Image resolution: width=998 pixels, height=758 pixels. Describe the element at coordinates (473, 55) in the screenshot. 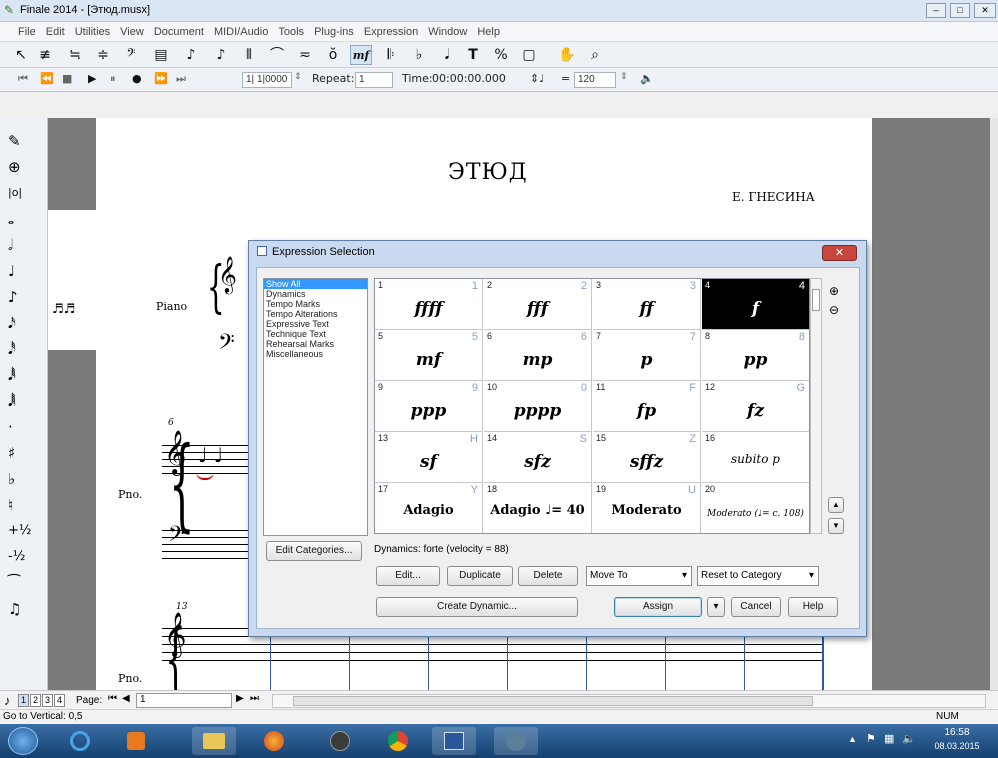

I see `text-tool-icon: T` at that location.